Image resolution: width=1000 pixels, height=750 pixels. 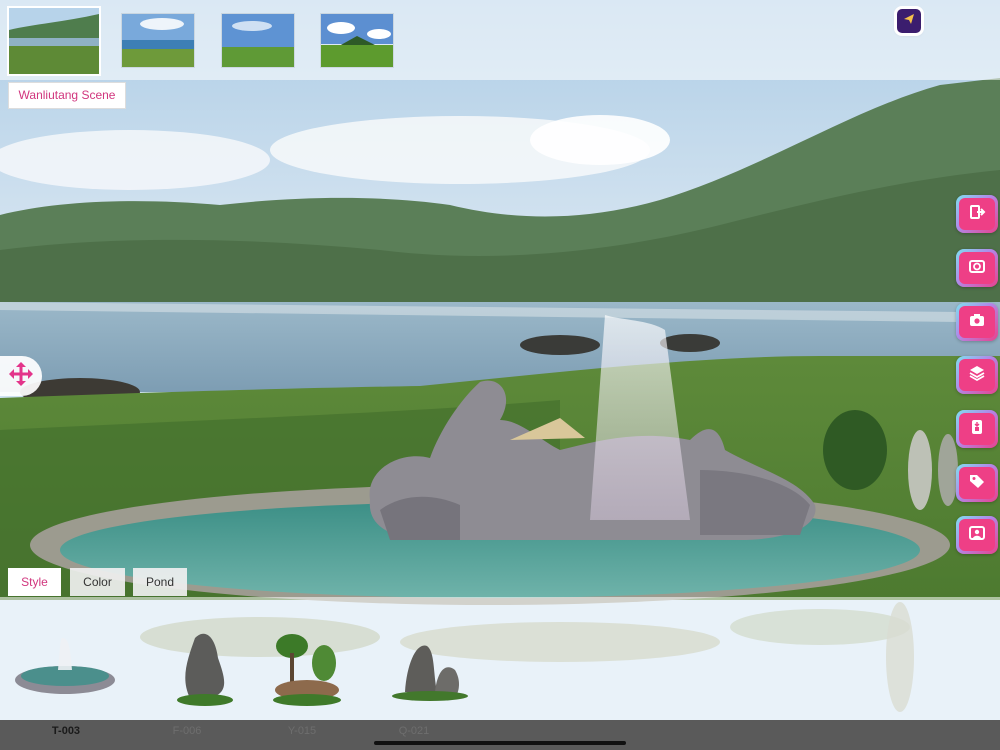 I want to click on move-arrows-icon, so click(x=21, y=376).